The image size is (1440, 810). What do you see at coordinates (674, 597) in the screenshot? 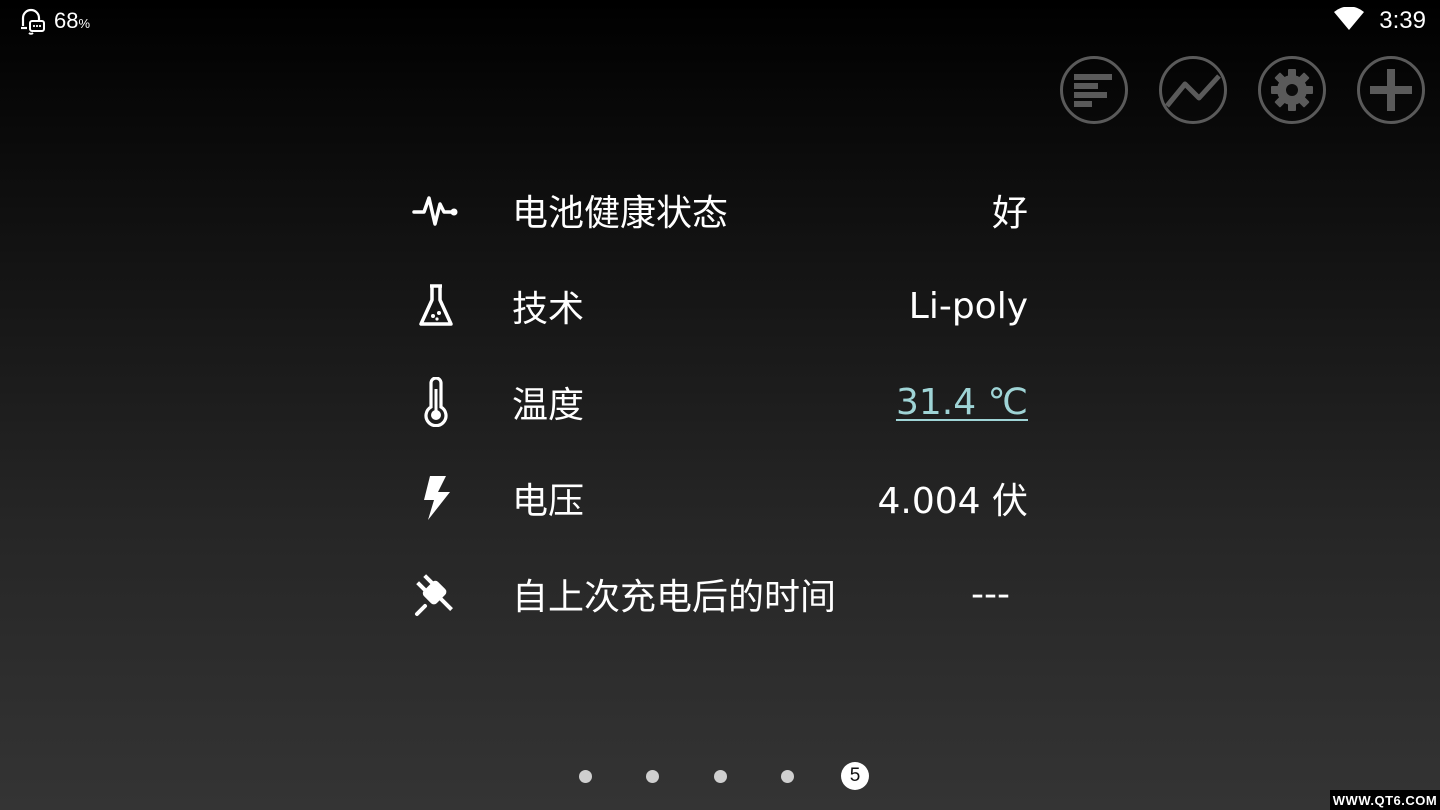
I see `time-since-charge-label: 自上次充电后的时间` at bounding box center [674, 597].